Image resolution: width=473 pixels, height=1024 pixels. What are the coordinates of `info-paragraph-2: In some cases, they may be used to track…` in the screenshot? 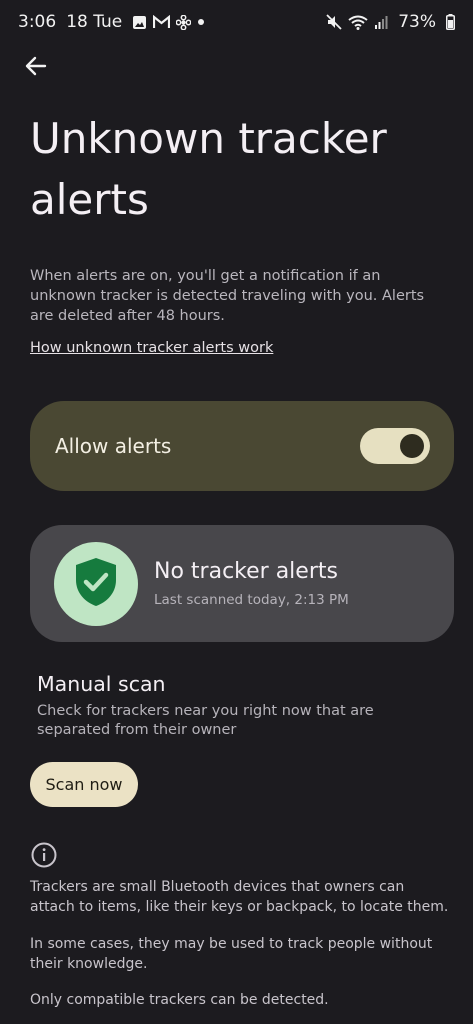 It's located at (231, 954).